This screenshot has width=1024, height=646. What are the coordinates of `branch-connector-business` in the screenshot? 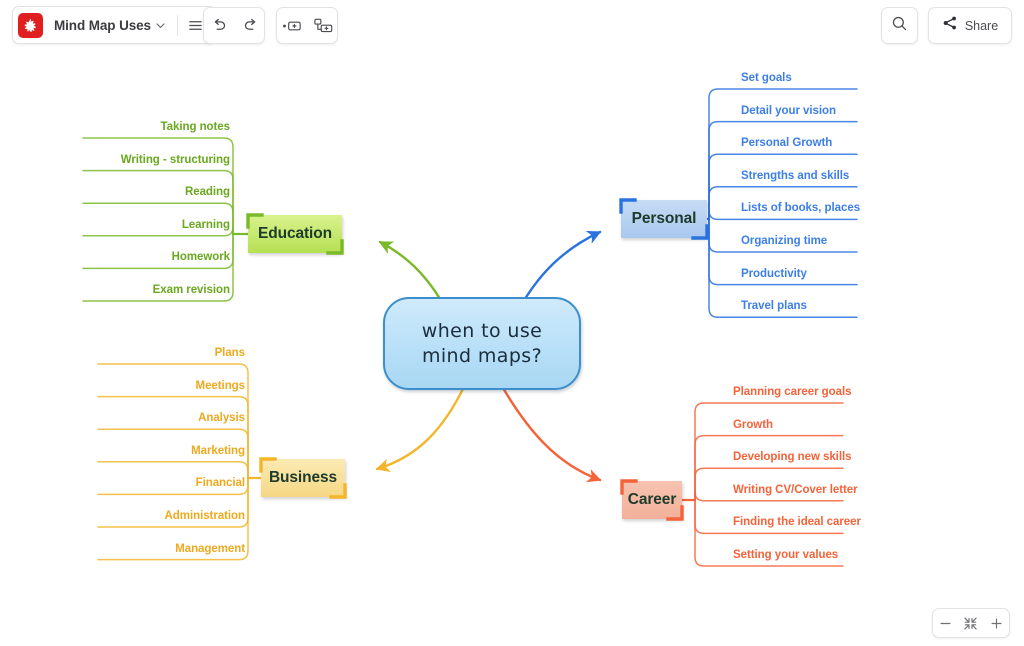 It's located at (420, 429).